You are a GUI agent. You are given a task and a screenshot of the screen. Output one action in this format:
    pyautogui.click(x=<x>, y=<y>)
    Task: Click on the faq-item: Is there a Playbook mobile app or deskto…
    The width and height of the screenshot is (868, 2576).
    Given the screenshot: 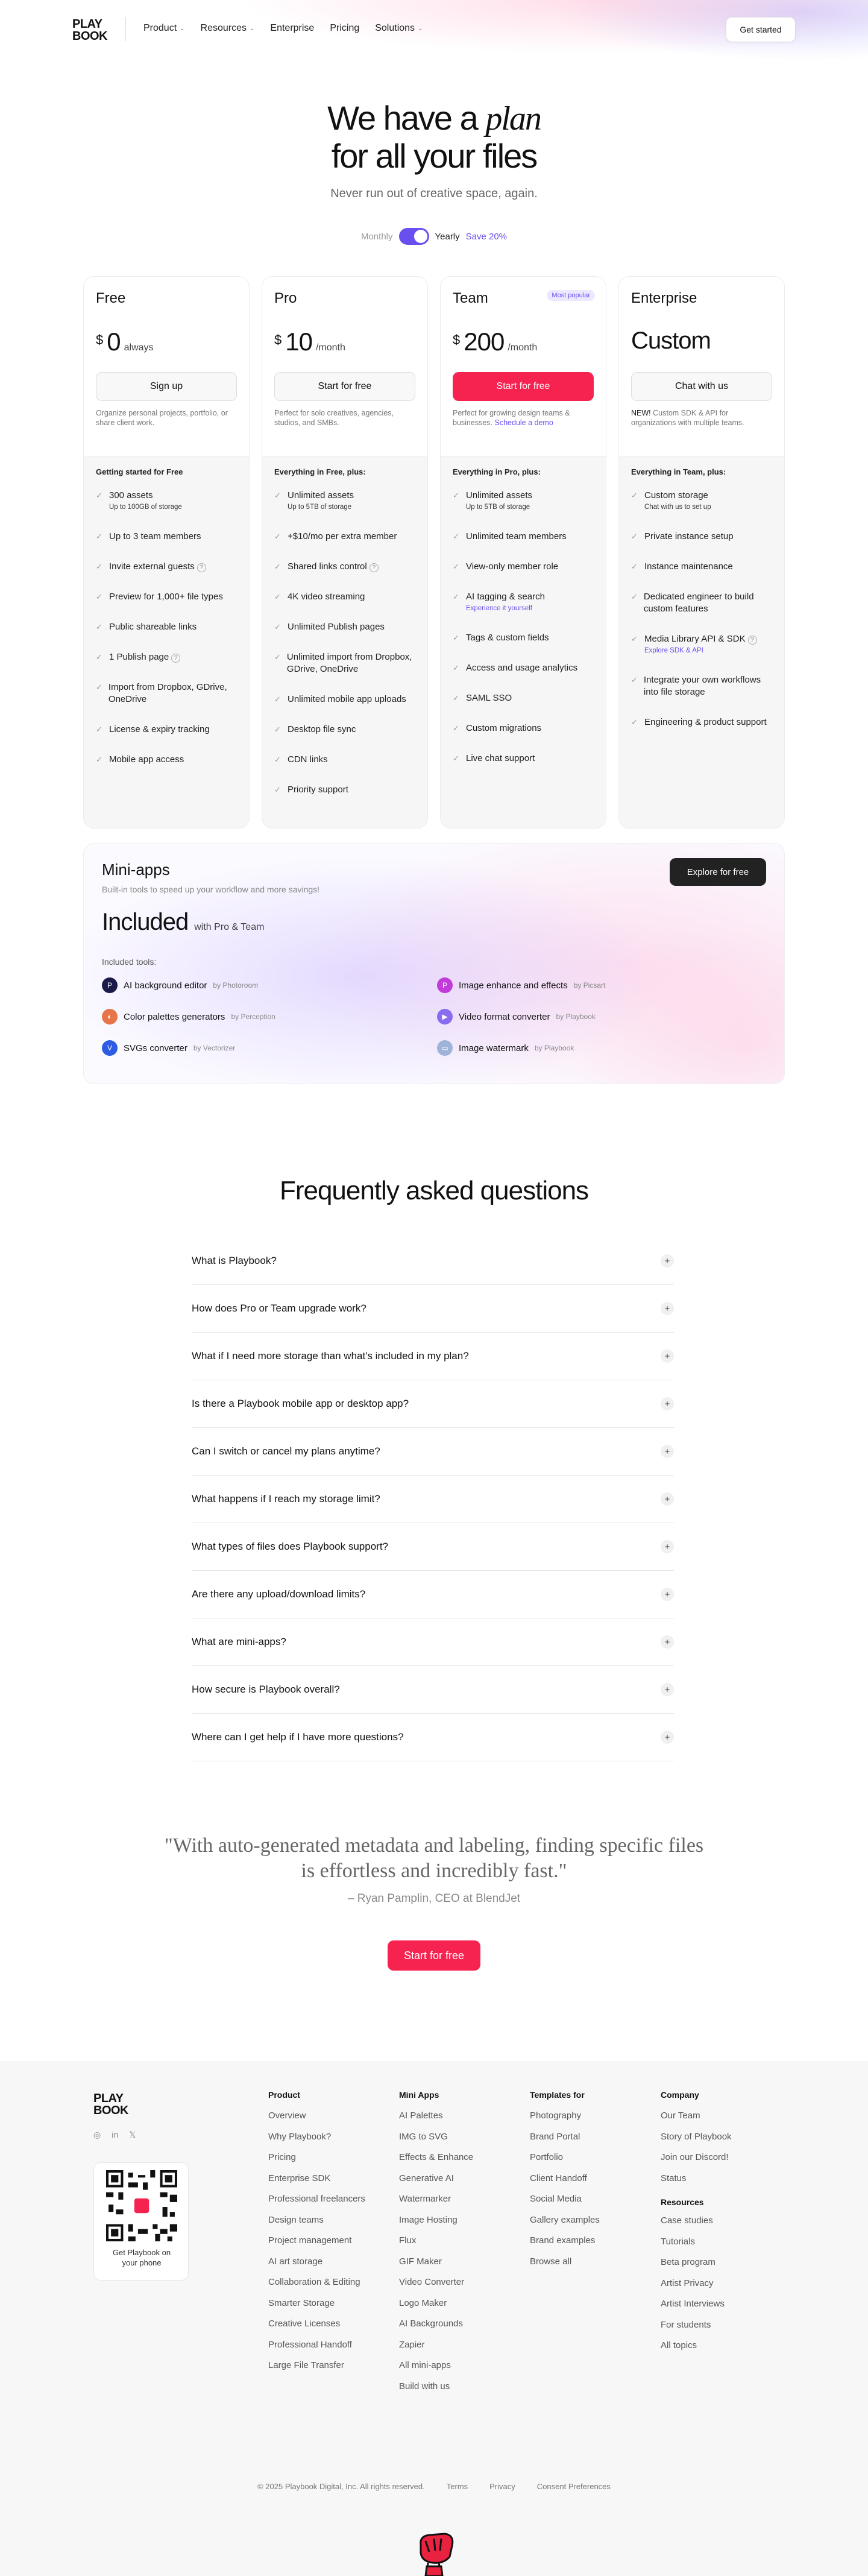 What is the action you would take?
    pyautogui.click(x=433, y=1404)
    